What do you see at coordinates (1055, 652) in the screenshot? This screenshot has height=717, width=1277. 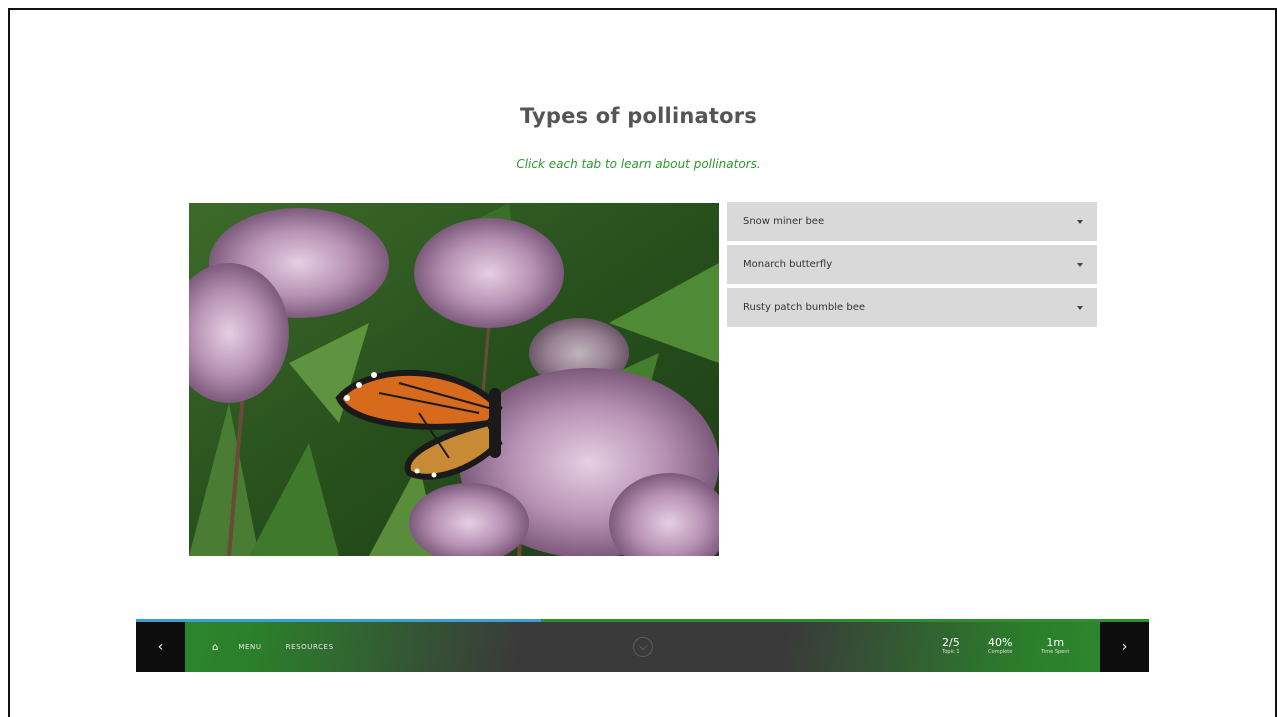 I see `time-label: Time Spent` at bounding box center [1055, 652].